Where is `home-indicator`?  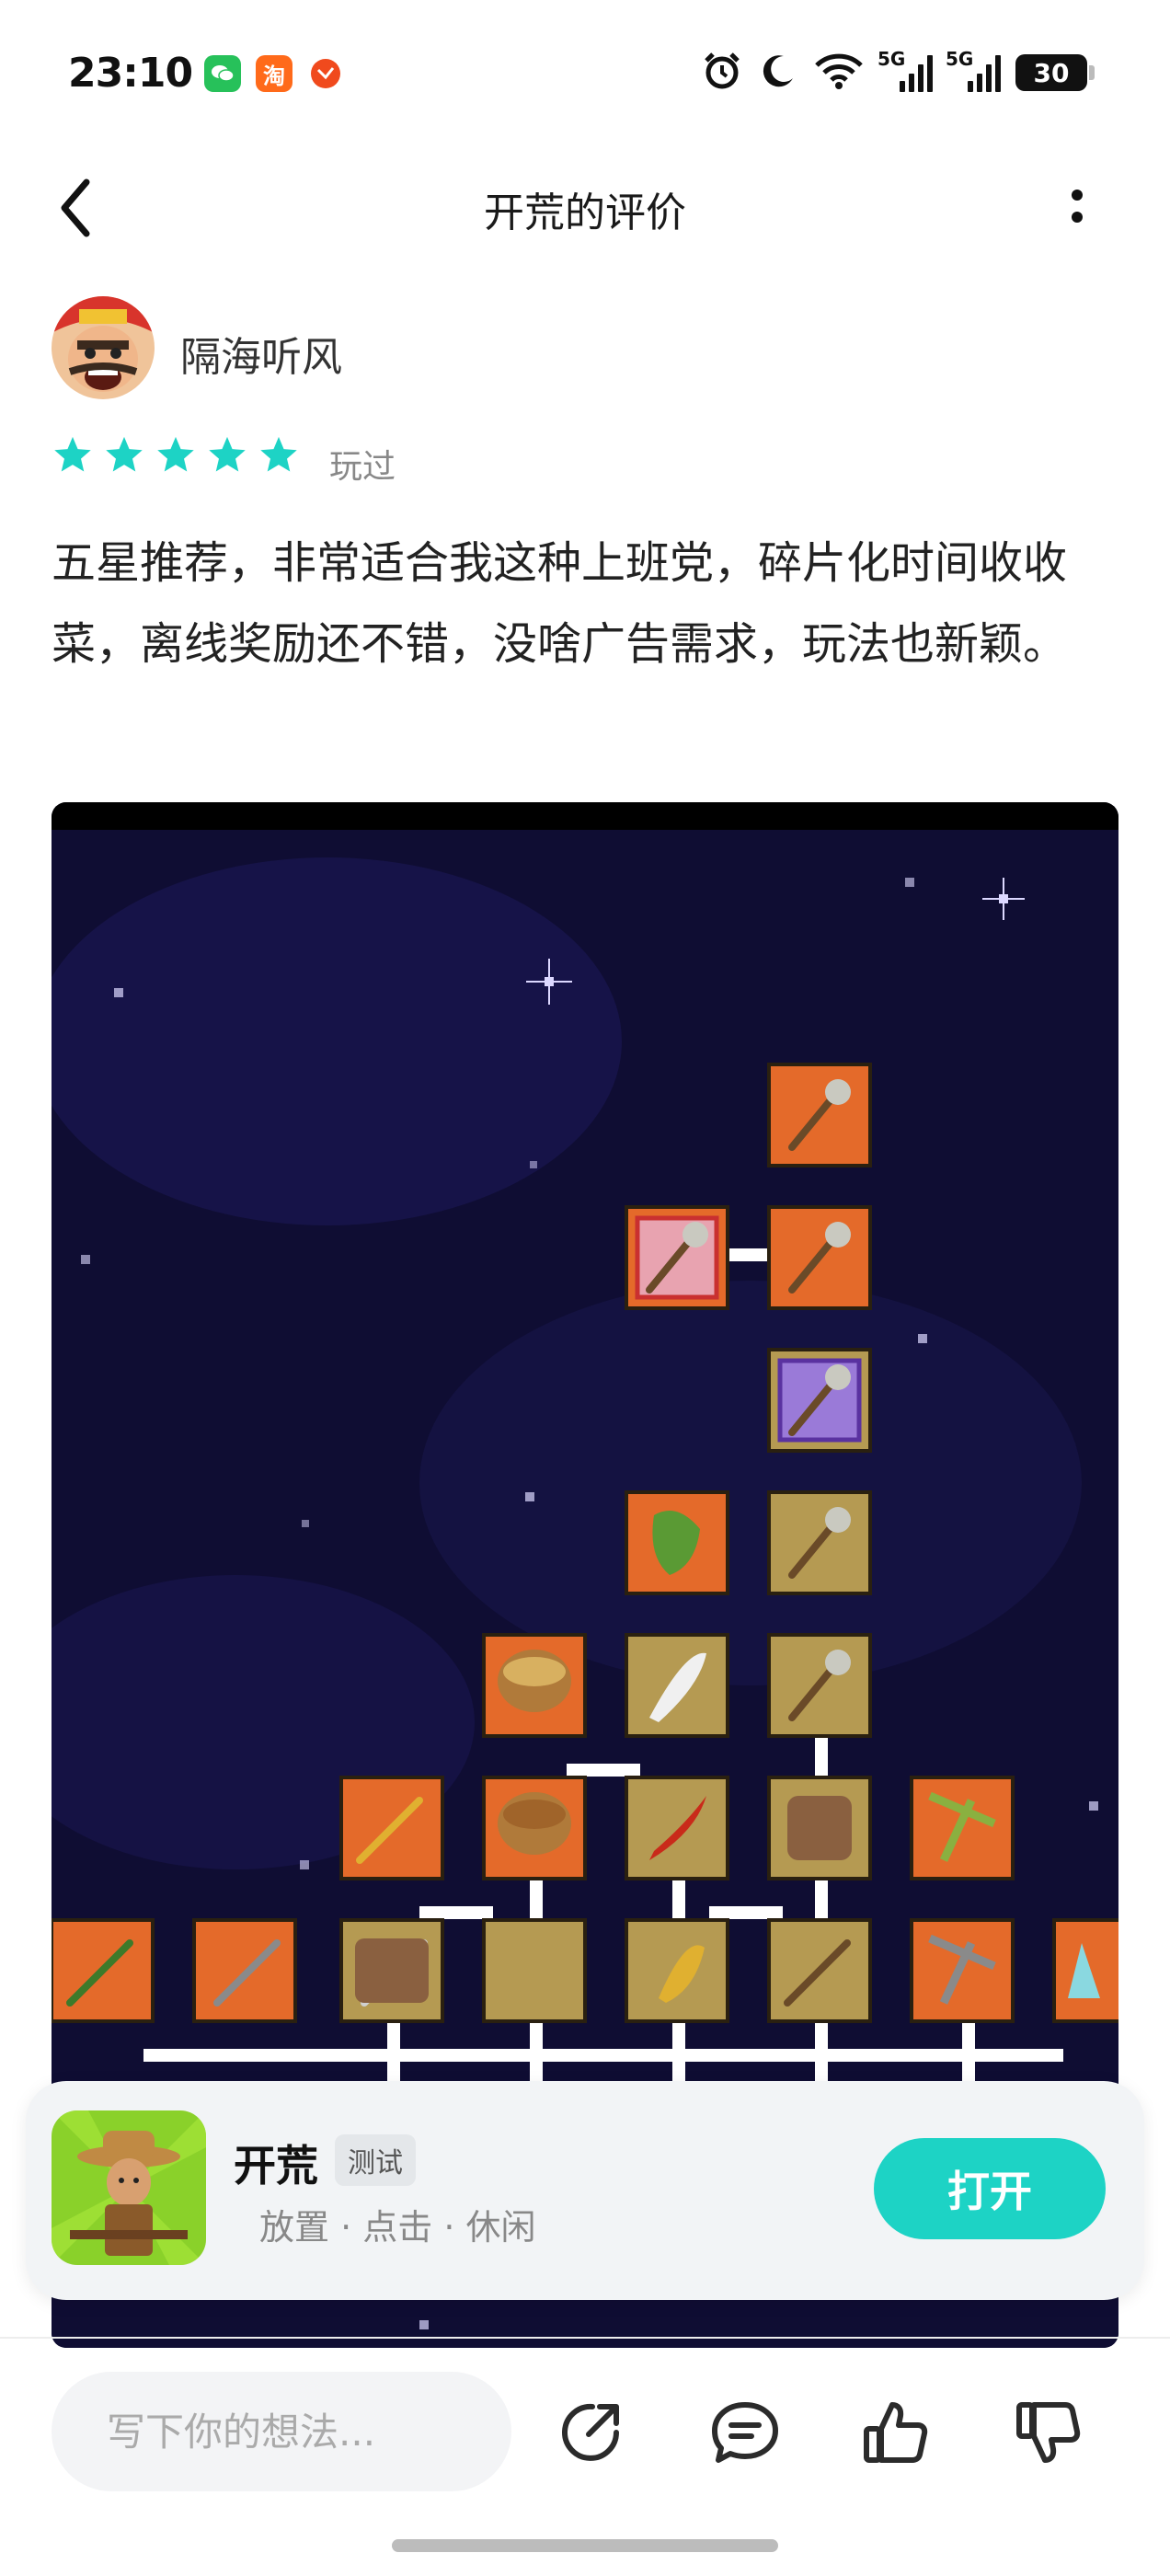 home-indicator is located at coordinates (585, 2545).